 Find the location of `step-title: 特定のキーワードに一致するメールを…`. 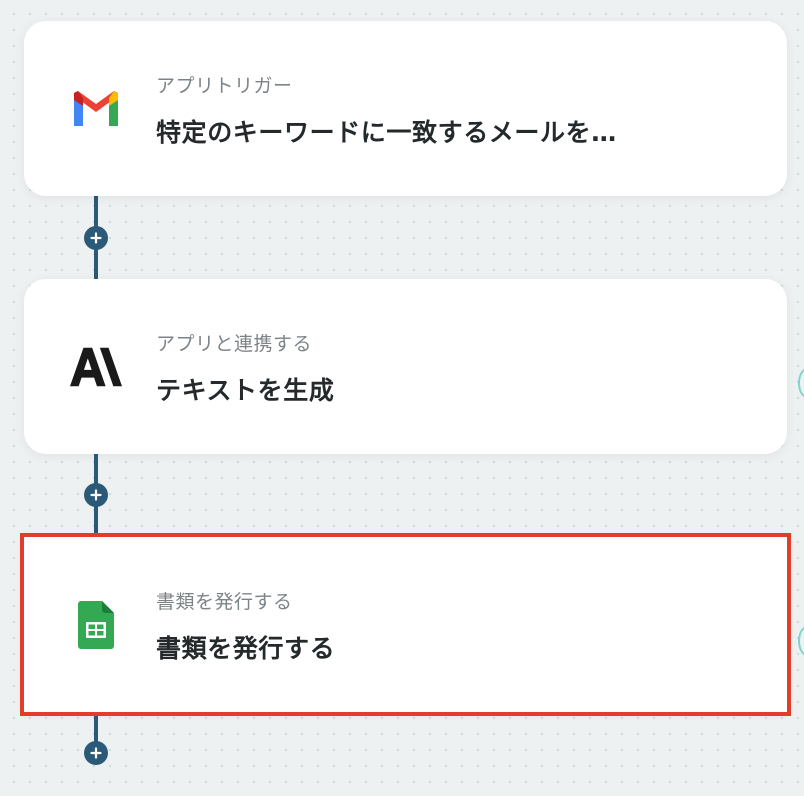

step-title: 特定のキーワードに一致するメールを… is located at coordinates (386, 132).